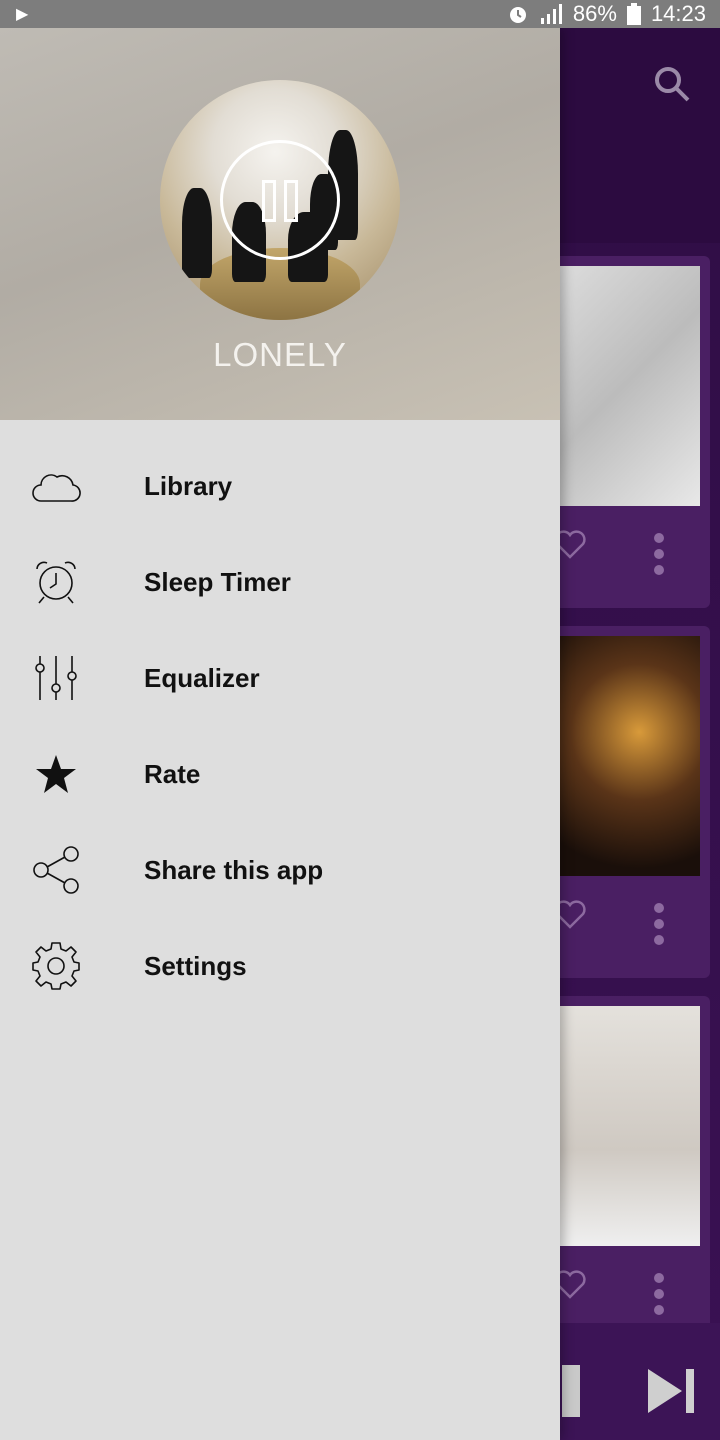 This screenshot has width=720, height=1440. Describe the element at coordinates (280, 354) in the screenshot. I see `now-playing-title: LONELY` at that location.